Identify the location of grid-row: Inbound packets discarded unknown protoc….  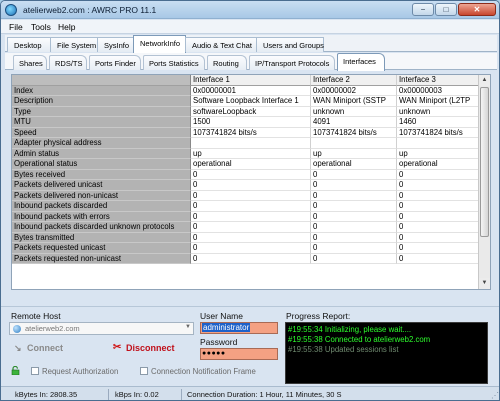
(245, 227).